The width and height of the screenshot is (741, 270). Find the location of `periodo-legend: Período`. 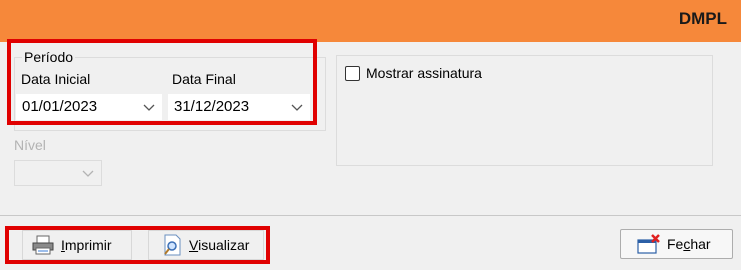

periodo-legend: Período is located at coordinates (49, 57).